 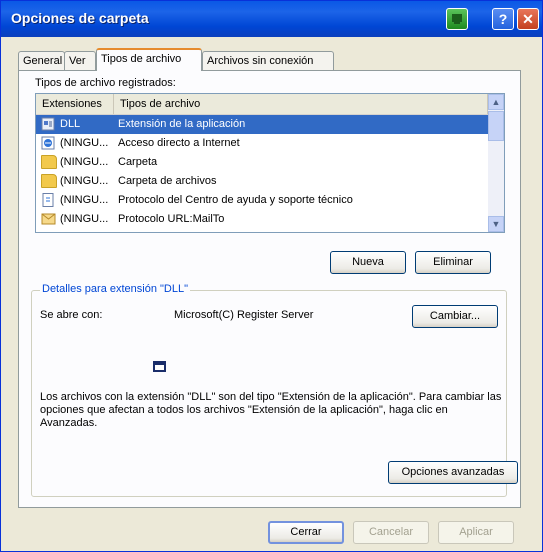 I want to click on close-button: Cerrar, so click(x=306, y=532).